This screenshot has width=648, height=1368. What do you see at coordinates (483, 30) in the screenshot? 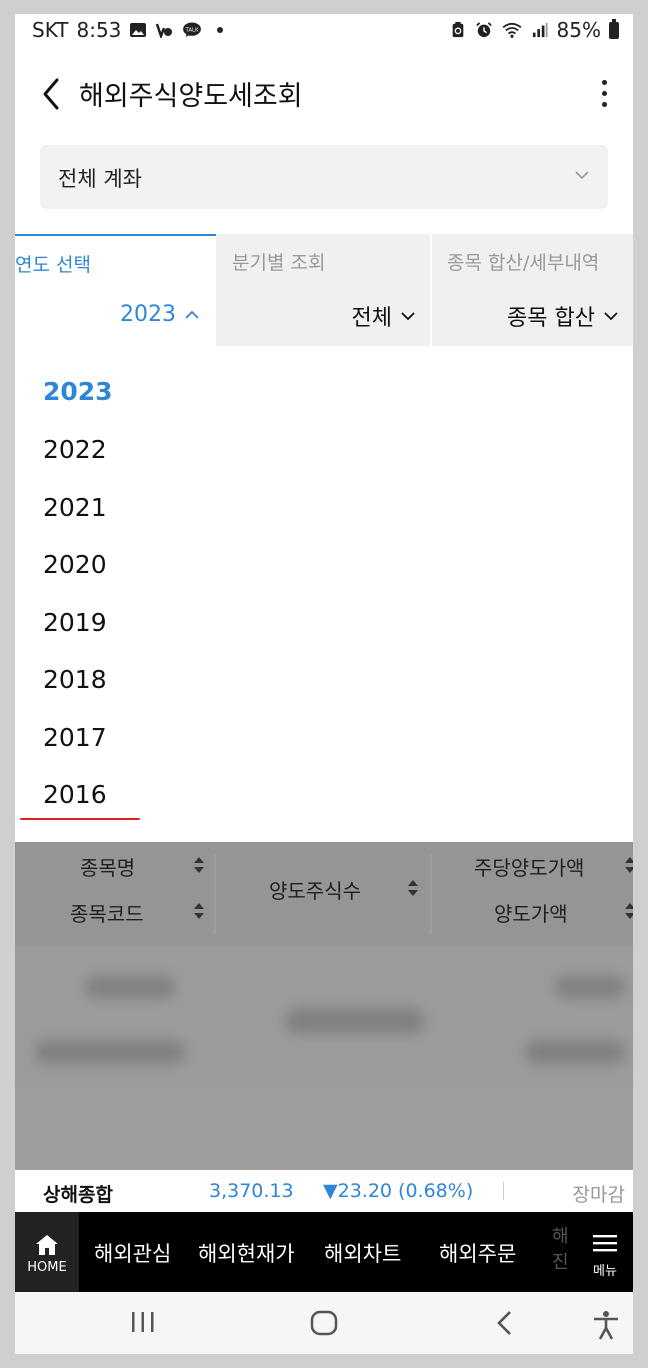
I see `alarm-icon` at bounding box center [483, 30].